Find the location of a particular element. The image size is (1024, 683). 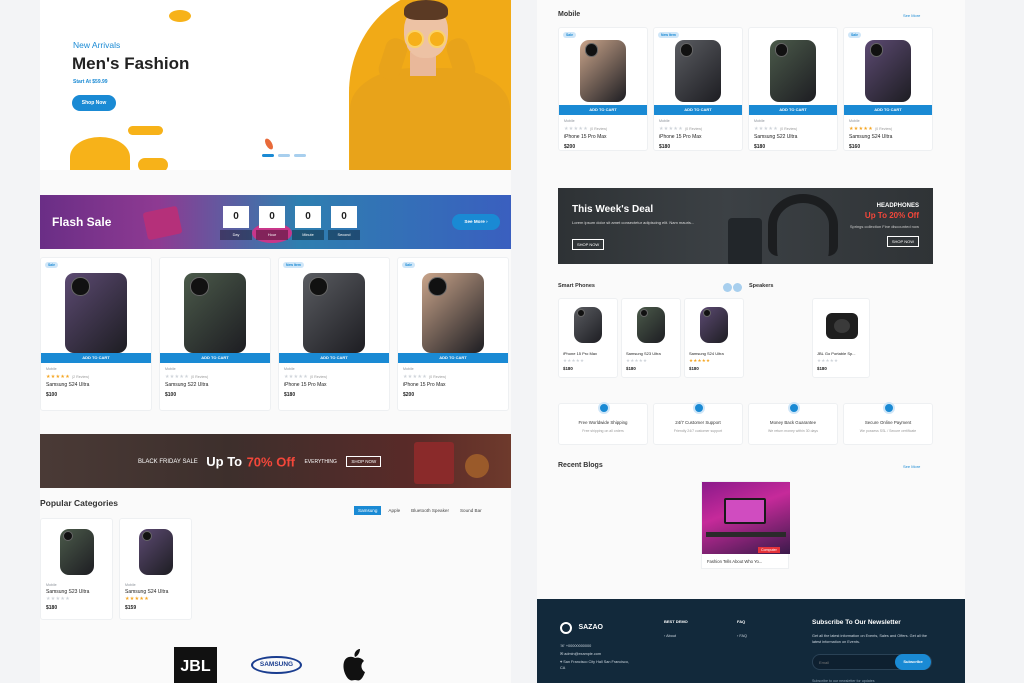

category-product-card: Mobile Samsung S24 Ultra ★★★★★ $159 is located at coordinates (155, 569).